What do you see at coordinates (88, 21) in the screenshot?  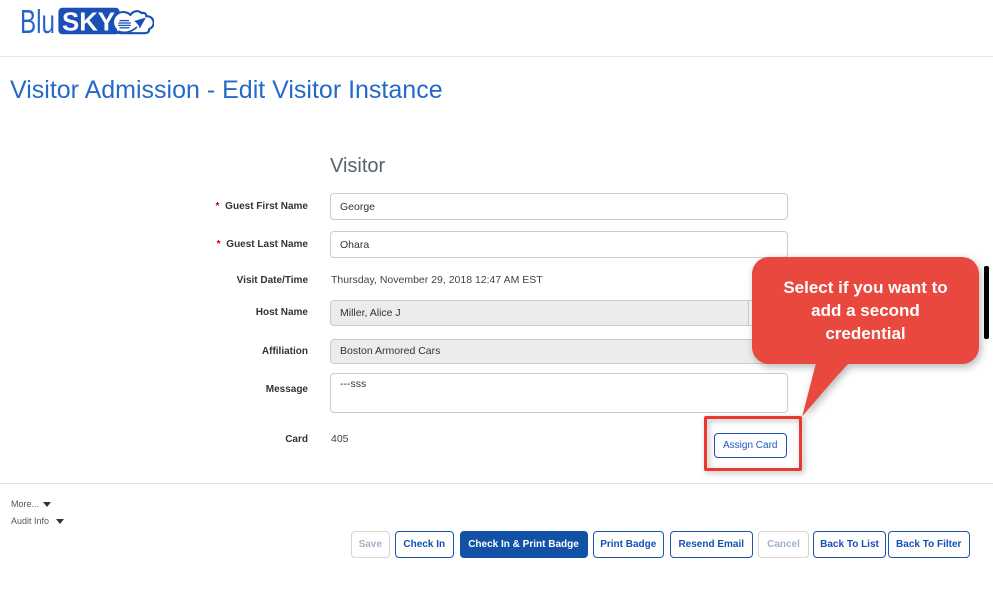 I see `svg-text: SKY` at bounding box center [88, 21].